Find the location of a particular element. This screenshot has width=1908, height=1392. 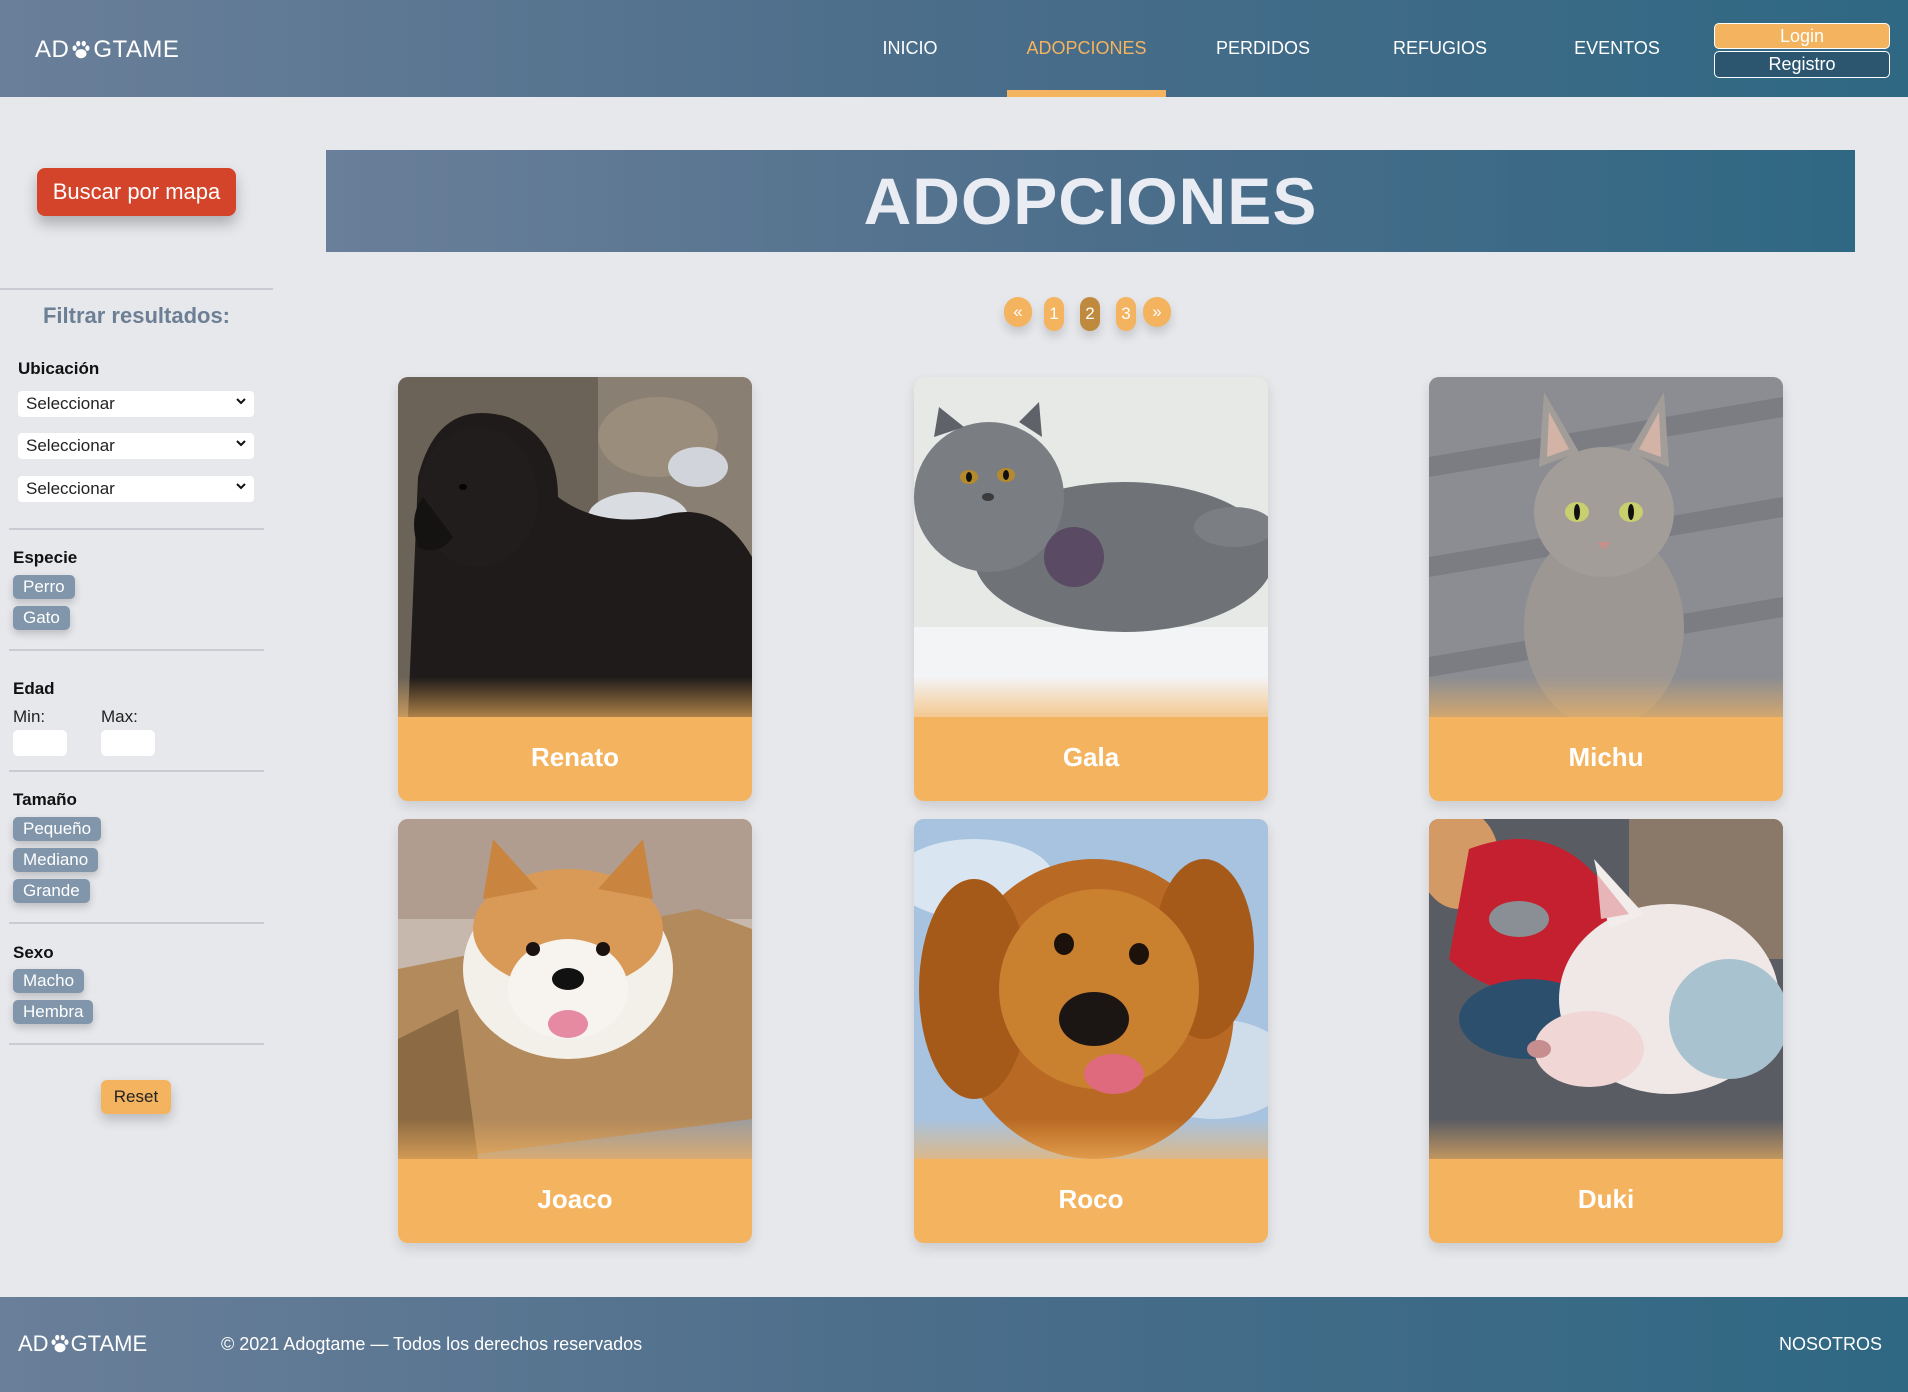

page-title-banner: ADOPCIONES is located at coordinates (1090, 201).